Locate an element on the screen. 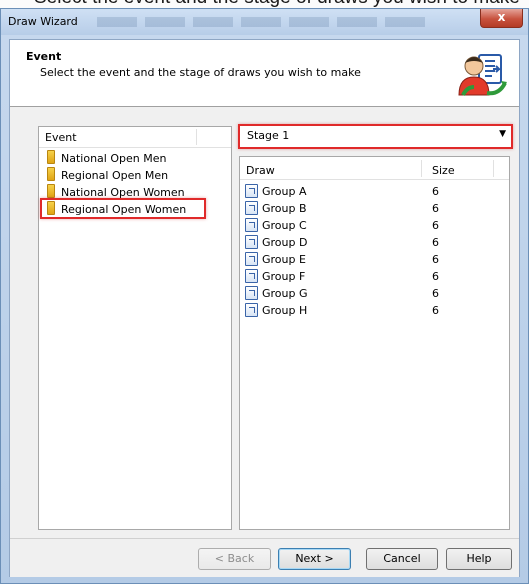 This screenshot has width=529, height=584. back-button: < Back is located at coordinates (234, 559).